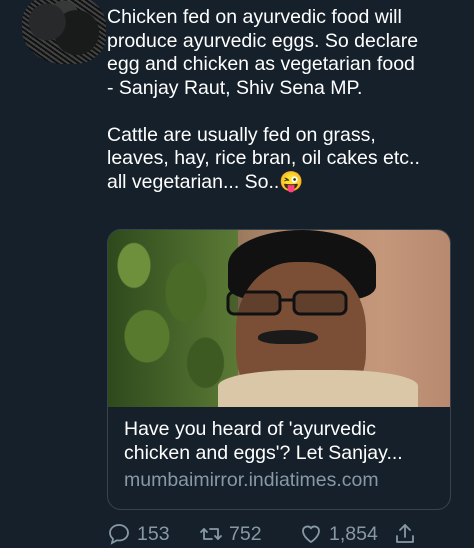 The width and height of the screenshot is (474, 548). What do you see at coordinates (311, 534) in the screenshot?
I see `like-icon` at bounding box center [311, 534].